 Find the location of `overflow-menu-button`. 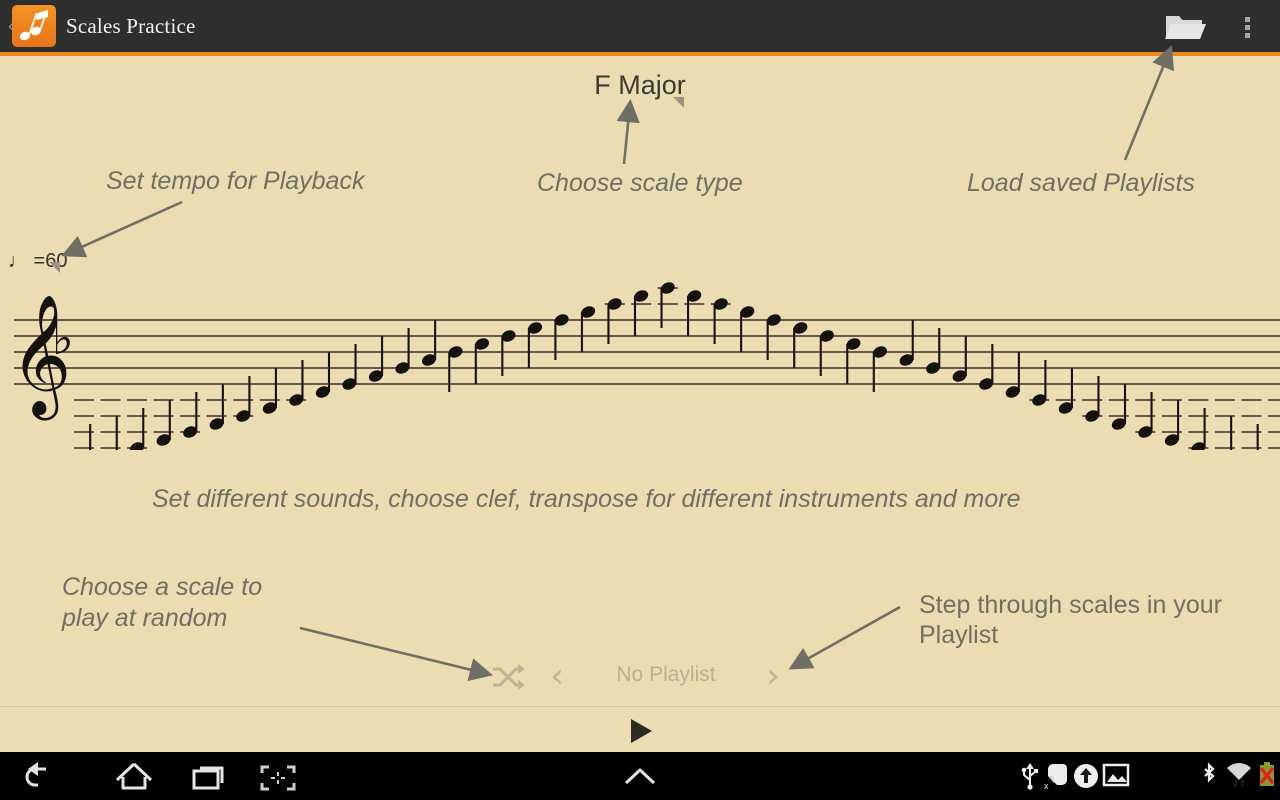

overflow-menu-button is located at coordinates (1248, 27).